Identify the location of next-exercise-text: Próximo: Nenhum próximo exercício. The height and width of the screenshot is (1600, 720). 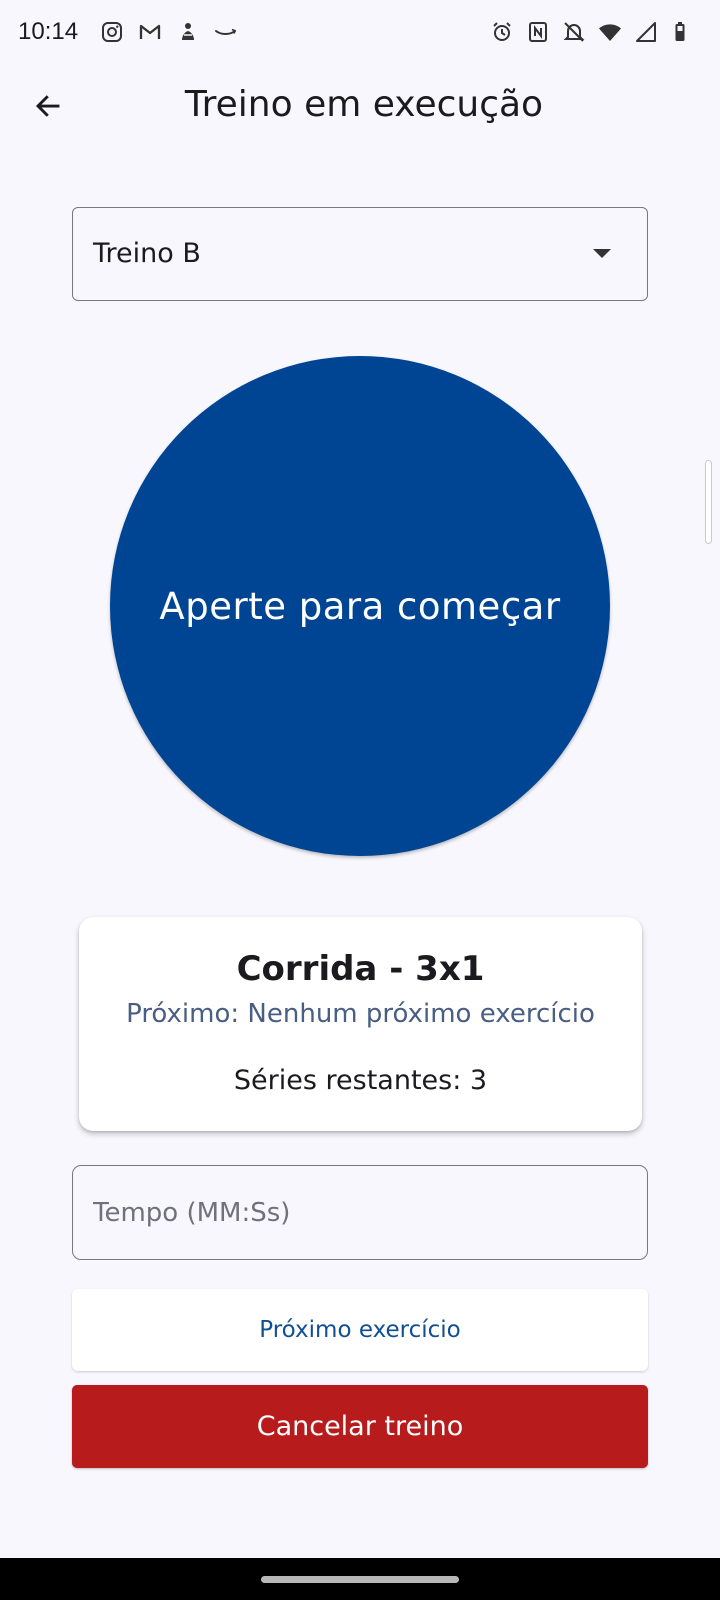
(360, 1014).